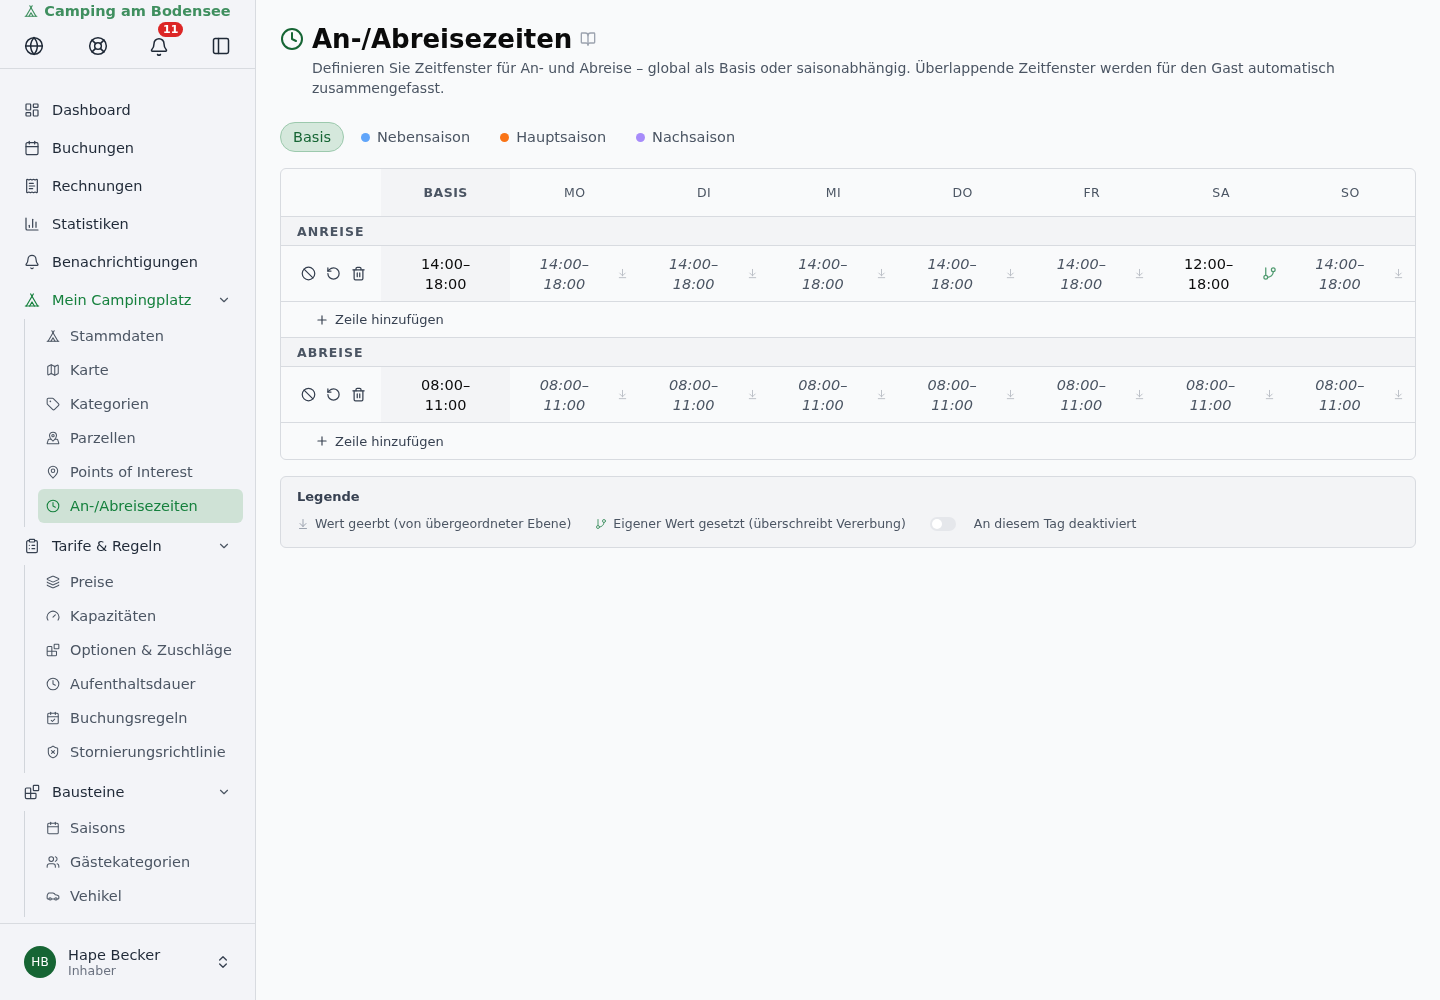 Image resolution: width=1440 pixels, height=1000 pixels. Describe the element at coordinates (32, 186) in the screenshot. I see `receipt-icon` at that location.